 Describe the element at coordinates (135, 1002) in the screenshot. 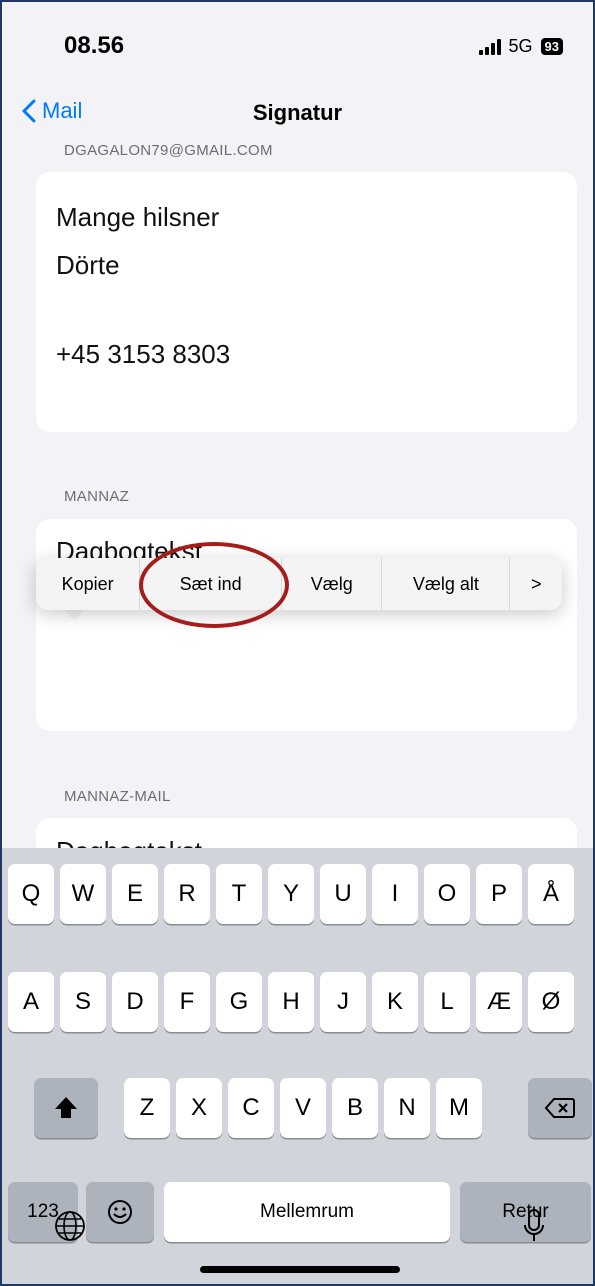

I see `key-d: D` at that location.